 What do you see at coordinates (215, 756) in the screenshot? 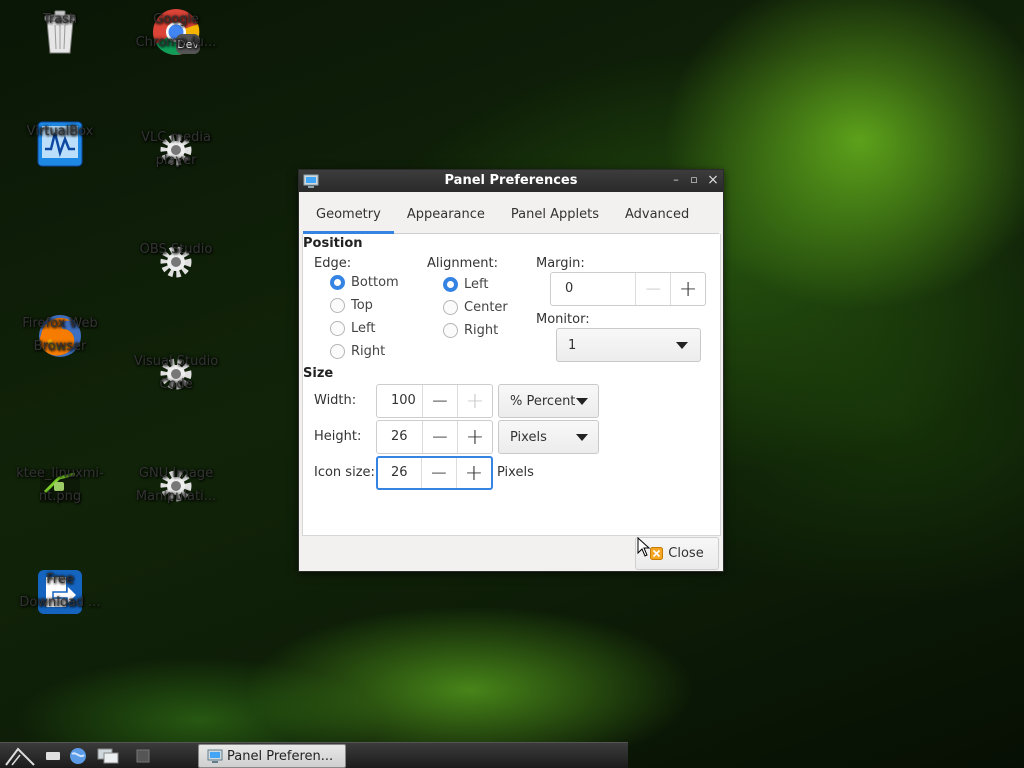
I see `window-app-icon` at bounding box center [215, 756].